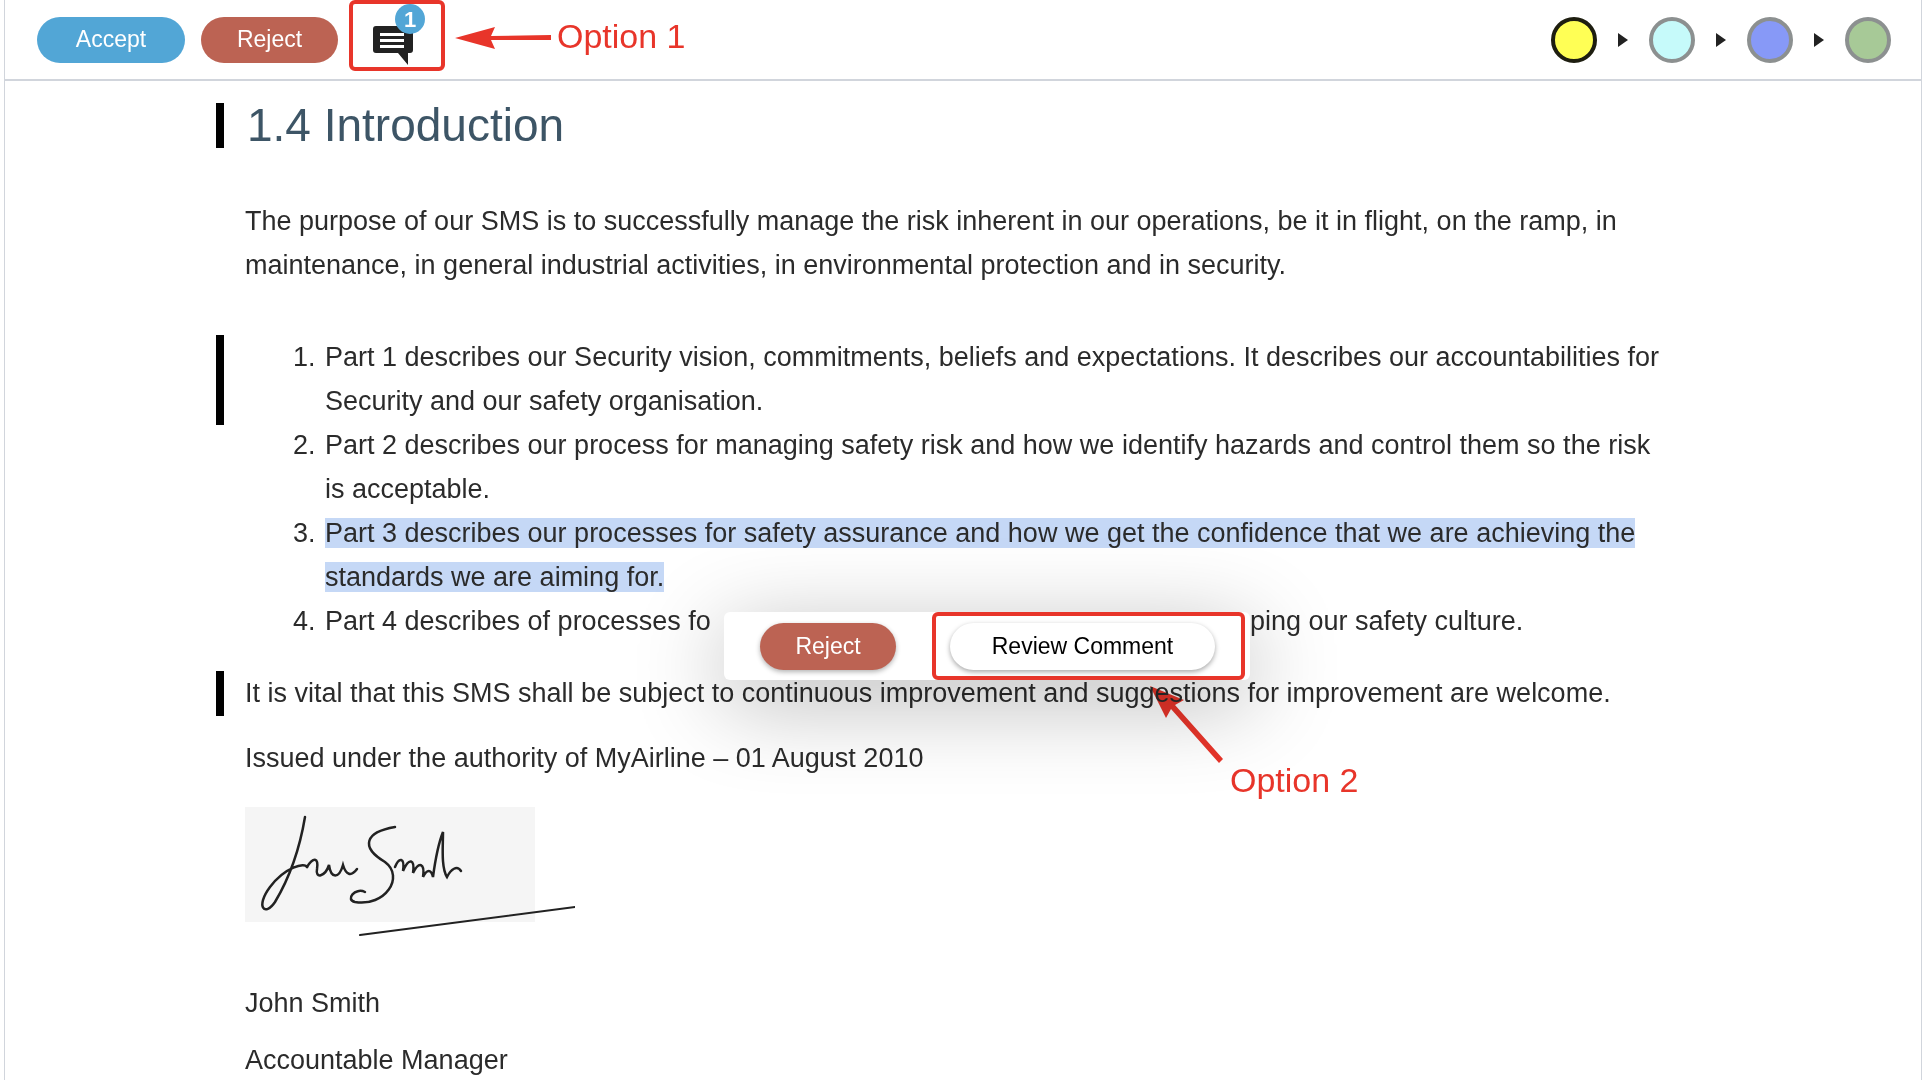 This screenshot has height=1080, width=1926. Describe the element at coordinates (1387, 621) in the screenshot. I see `list-item-text: ping our safety culture.` at that location.